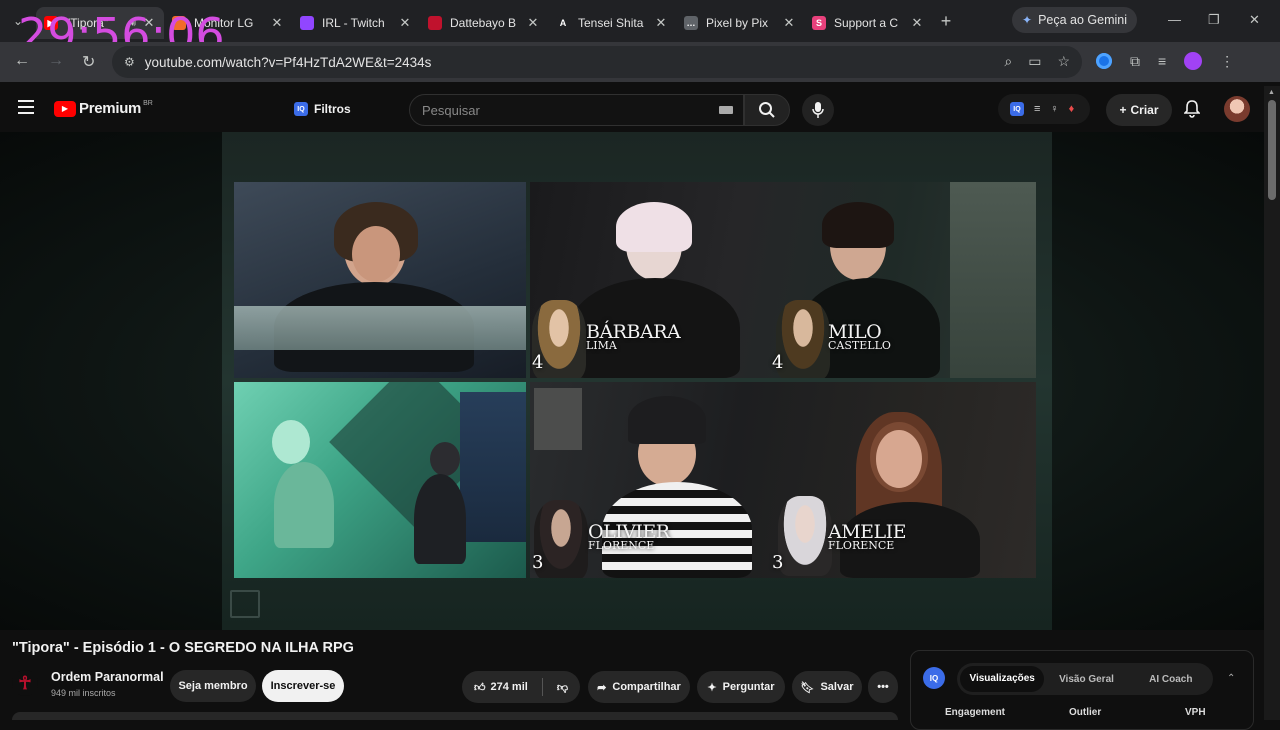 Image resolution: width=1280 pixels, height=730 pixels. I want to click on tab-visualizacoes: Visualizações, so click(1002, 679).